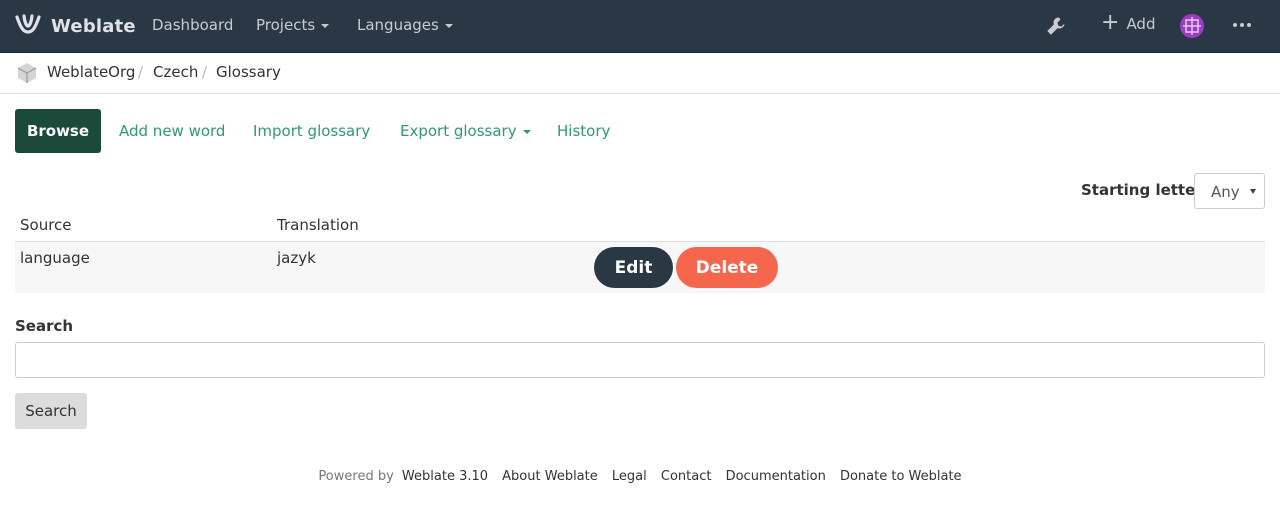 The height and width of the screenshot is (511, 1280). I want to click on edit-button: Edit, so click(633, 267).